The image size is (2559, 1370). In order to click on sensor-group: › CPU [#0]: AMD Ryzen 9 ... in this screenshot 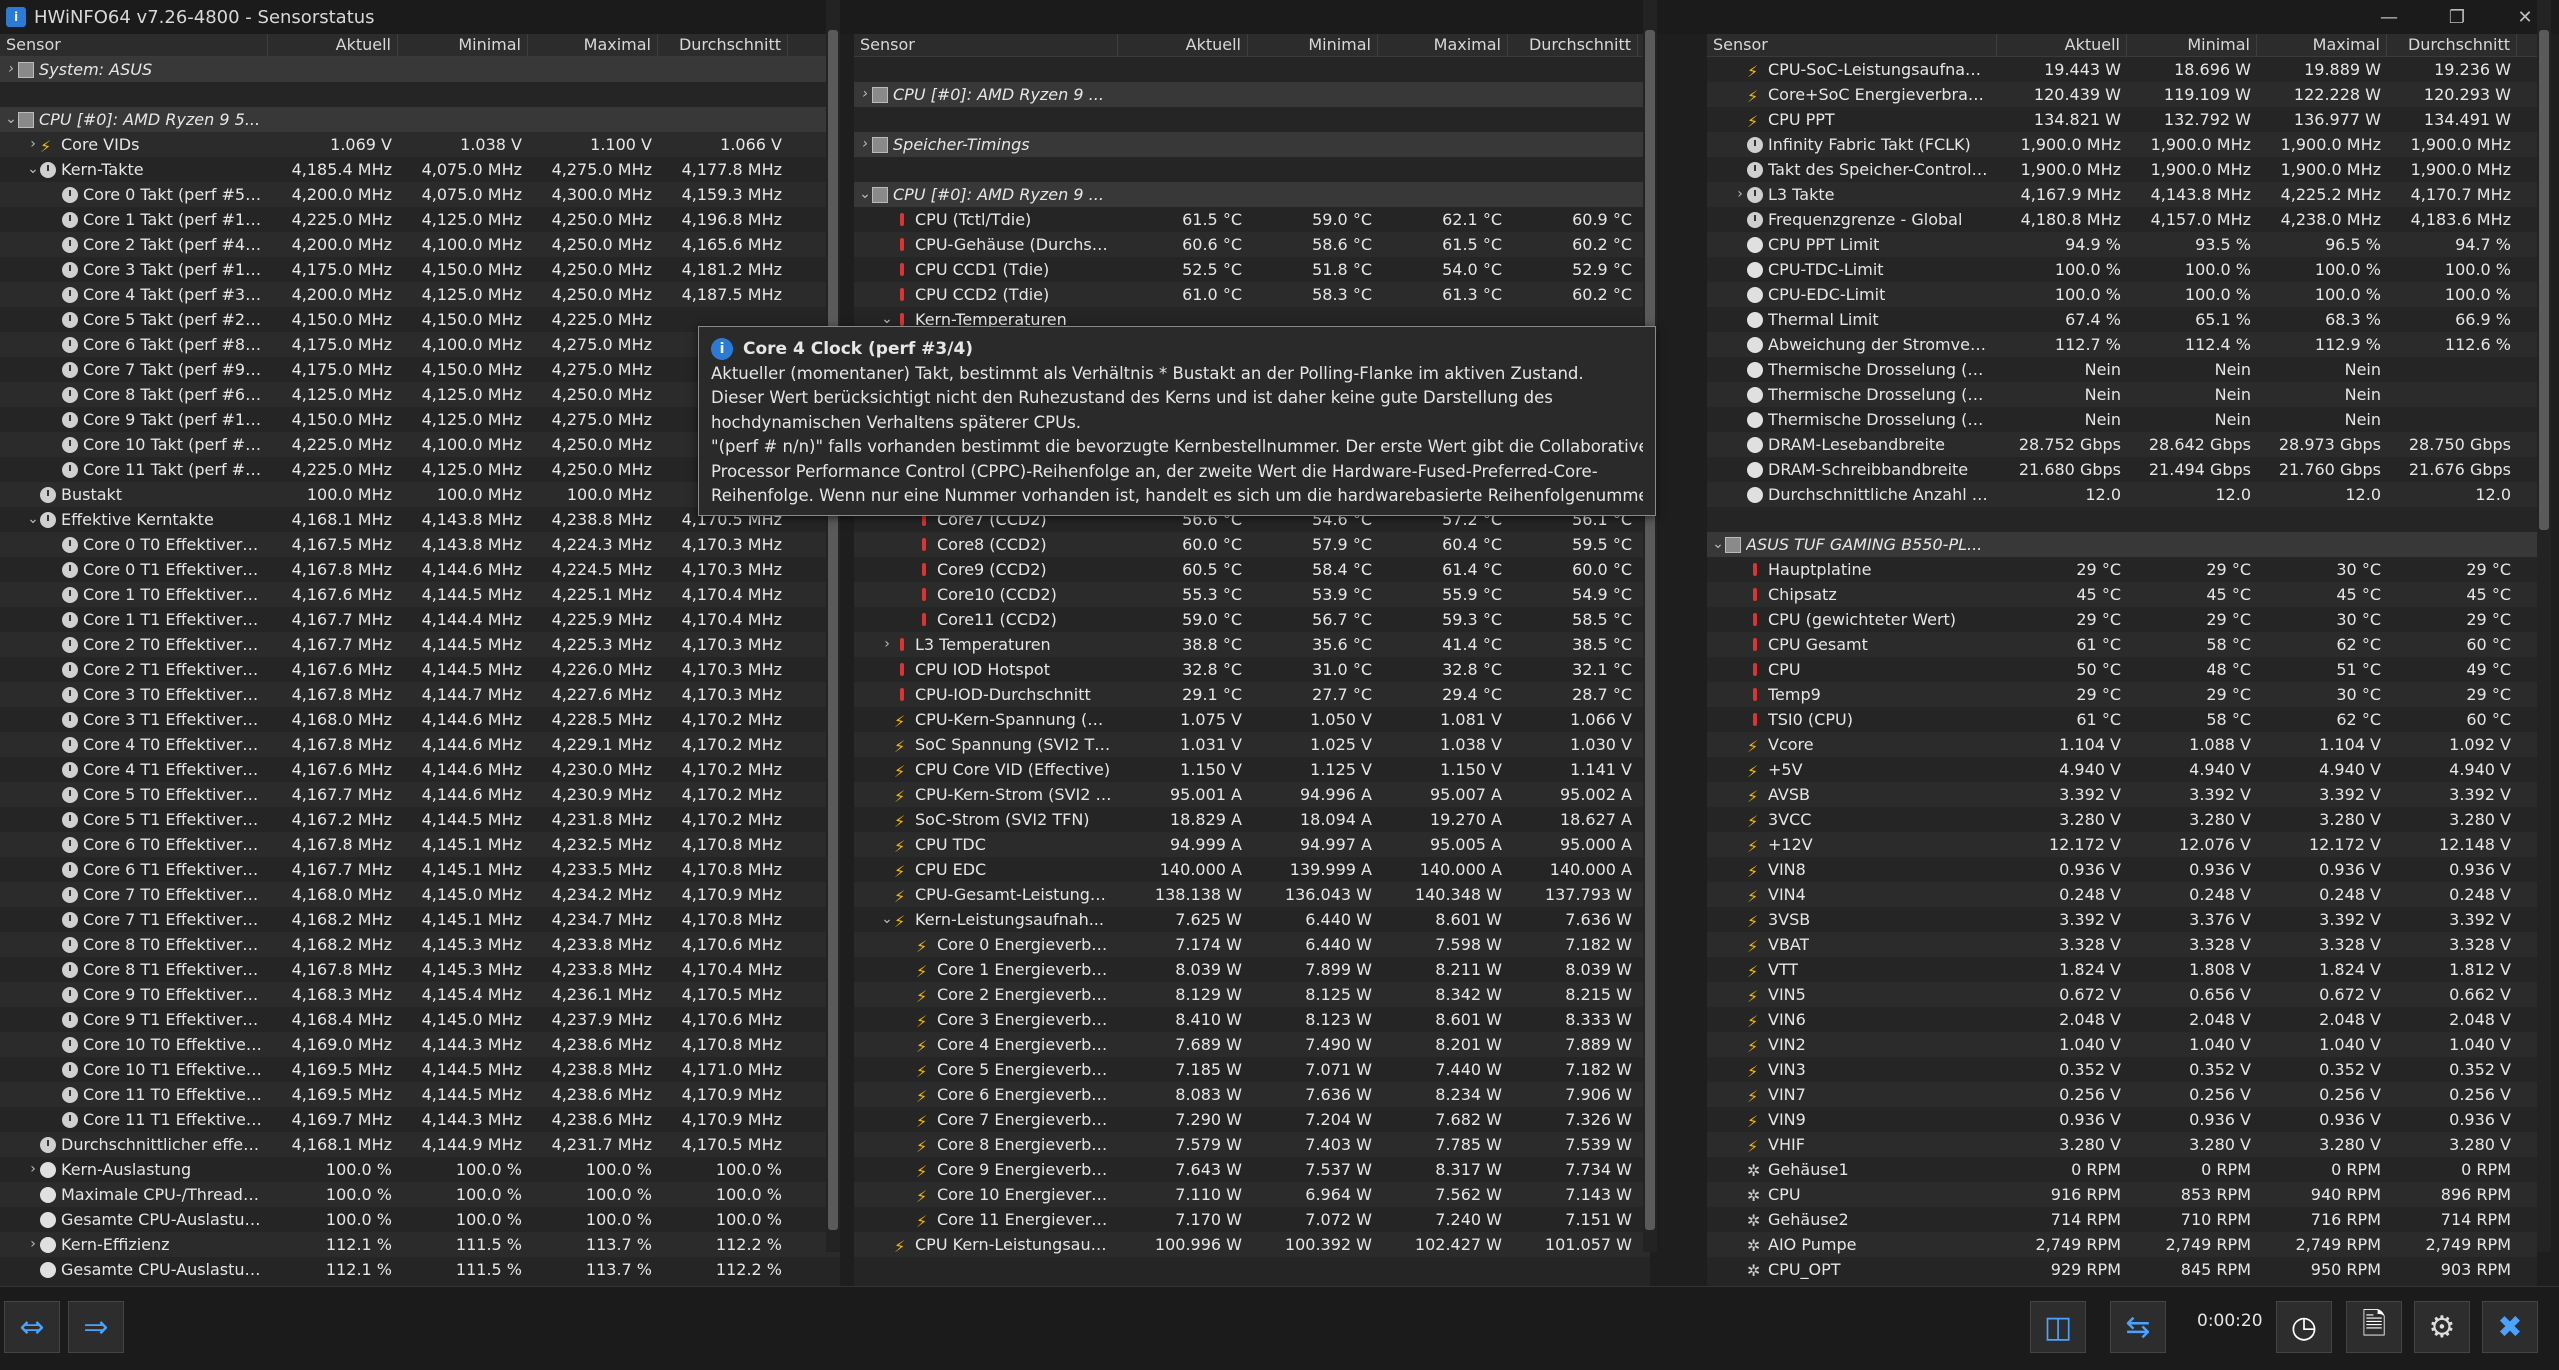, I will do `click(1252, 94)`.